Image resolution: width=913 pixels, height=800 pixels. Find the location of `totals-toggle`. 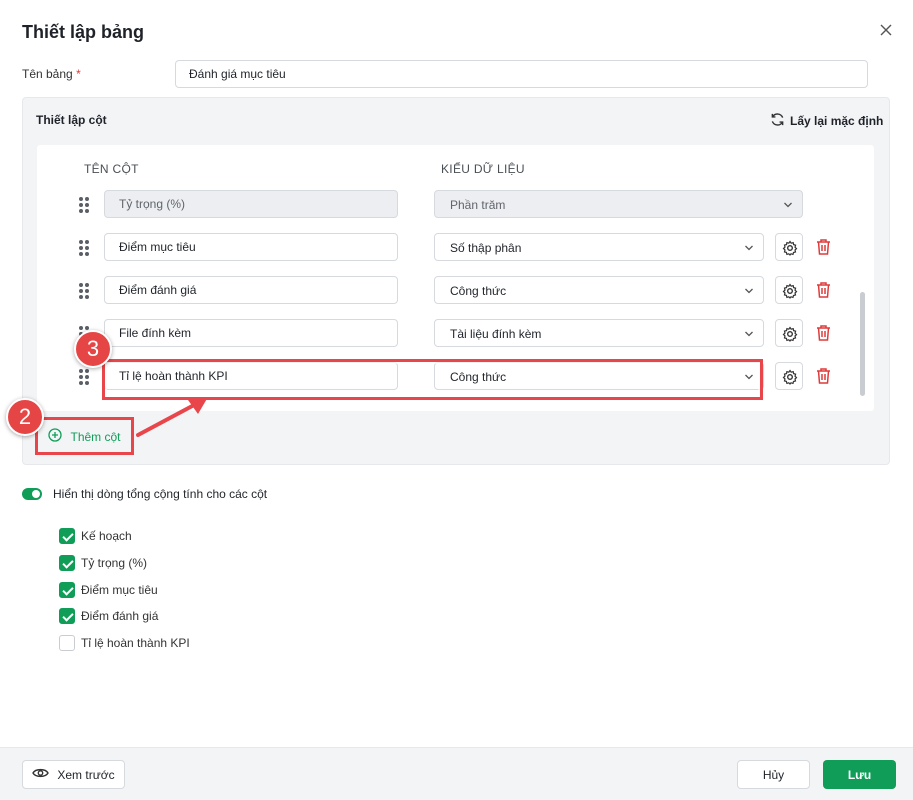

totals-toggle is located at coordinates (32, 494).